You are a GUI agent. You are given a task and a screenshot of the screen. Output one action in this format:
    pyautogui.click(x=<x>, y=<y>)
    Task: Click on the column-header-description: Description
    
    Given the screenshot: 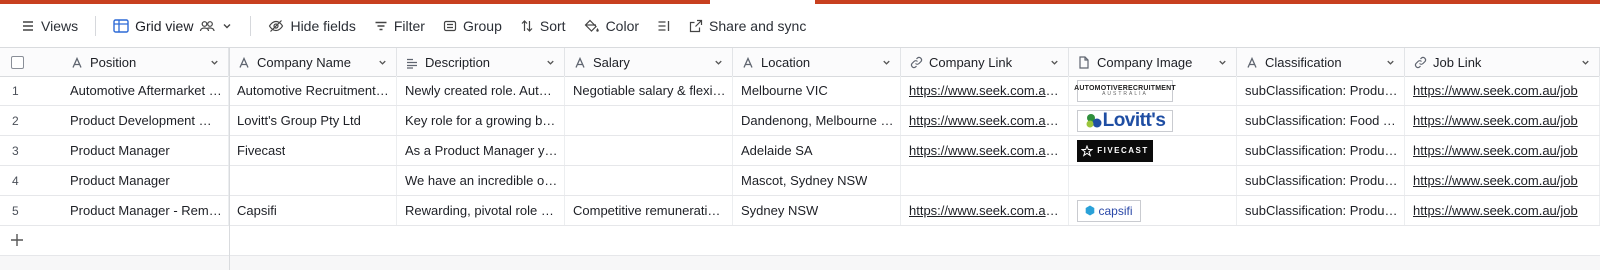 What is the action you would take?
    pyautogui.click(x=481, y=62)
    